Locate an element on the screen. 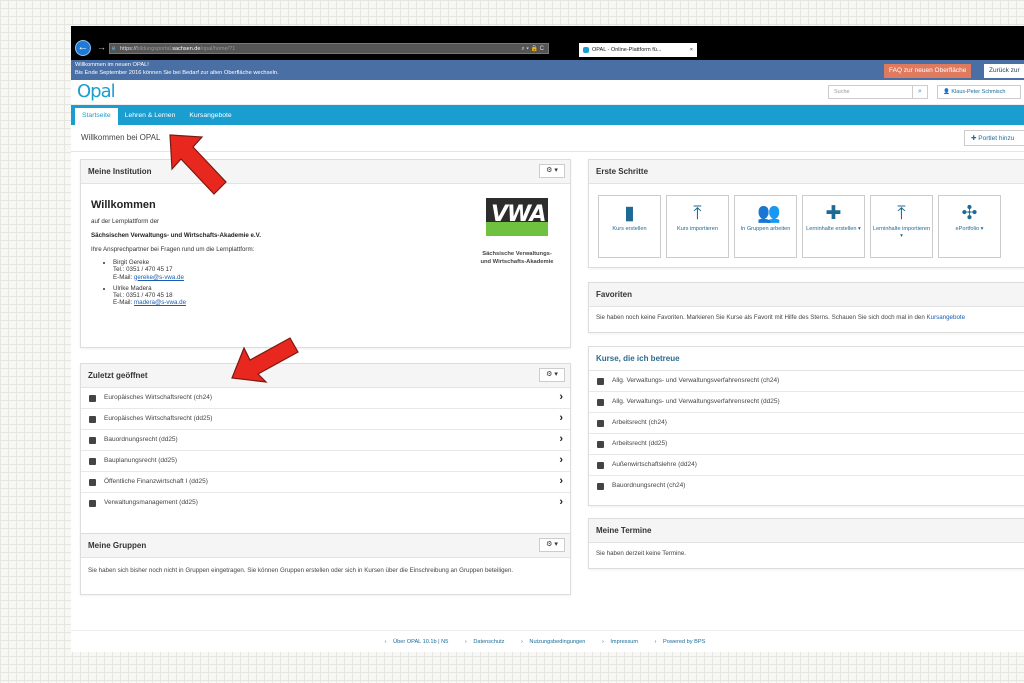 This screenshot has width=1024, height=683. groups-settings-button: ⚙ ▾ is located at coordinates (552, 545).